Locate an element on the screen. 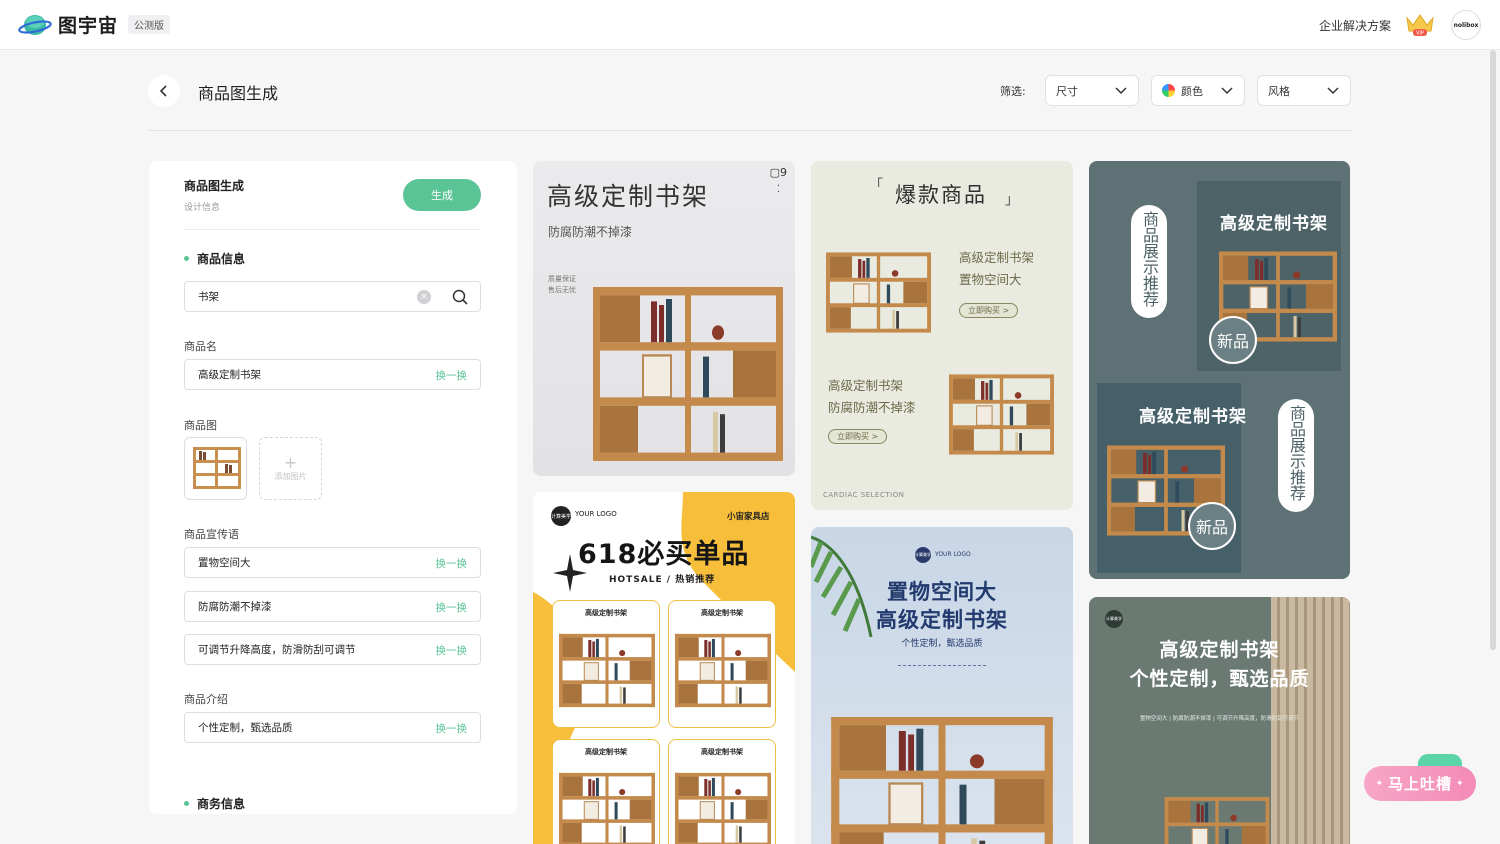 The image size is (1500, 844). card5-bookshelf-image is located at coordinates (942, 780).